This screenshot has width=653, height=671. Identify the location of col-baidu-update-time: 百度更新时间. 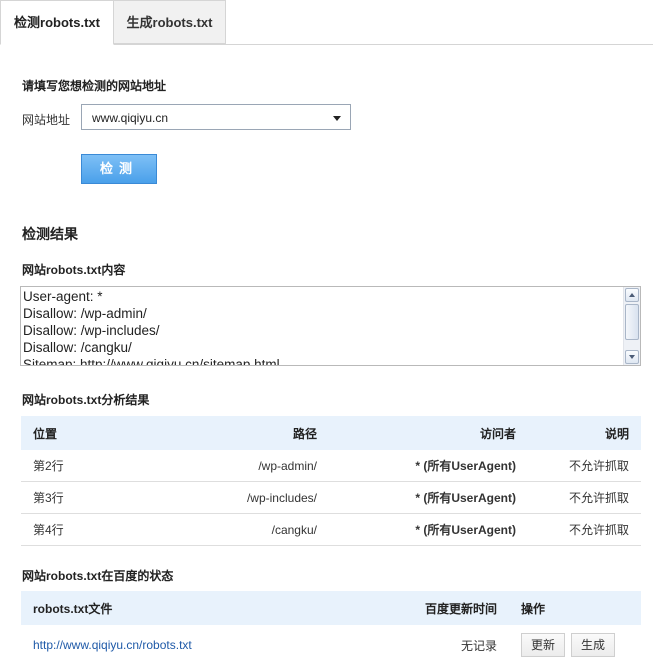
(447, 608).